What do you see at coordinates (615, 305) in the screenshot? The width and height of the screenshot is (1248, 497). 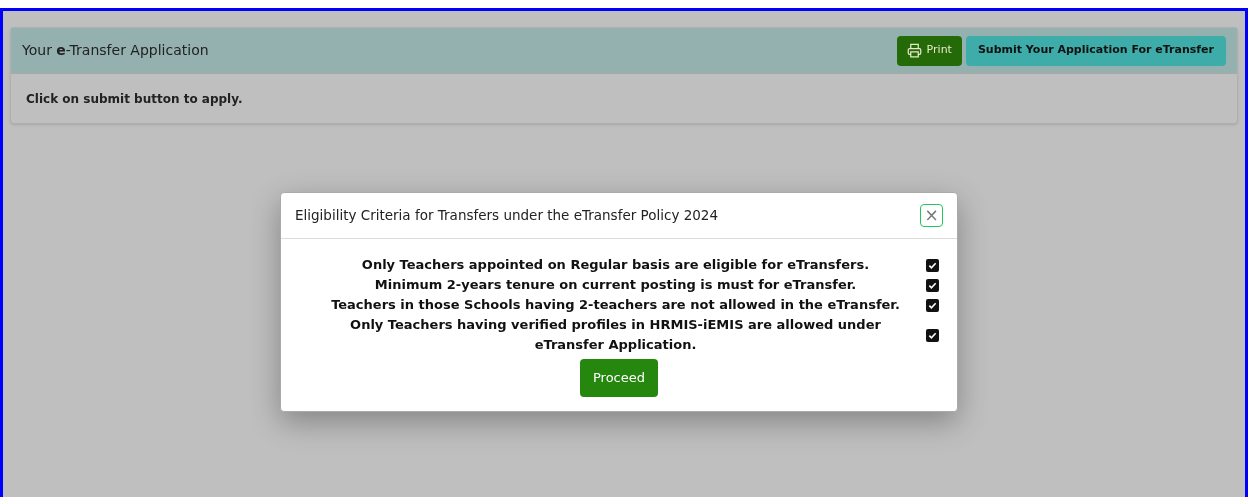 I see `criterion-text: Teachers in those Schools having 2-teachers are not allowed in the eTransfer.` at bounding box center [615, 305].